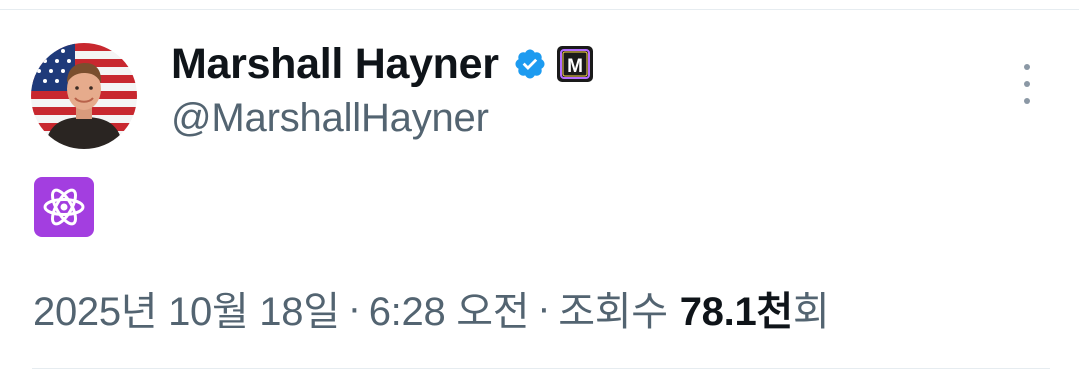 Image resolution: width=1079 pixels, height=373 pixels. Describe the element at coordinates (613, 312) in the screenshot. I see `views-label: 조회수` at that location.